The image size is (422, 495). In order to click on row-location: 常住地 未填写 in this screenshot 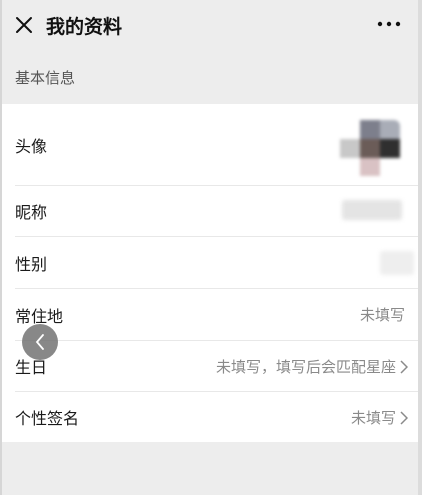, I will do `click(210, 314)`.